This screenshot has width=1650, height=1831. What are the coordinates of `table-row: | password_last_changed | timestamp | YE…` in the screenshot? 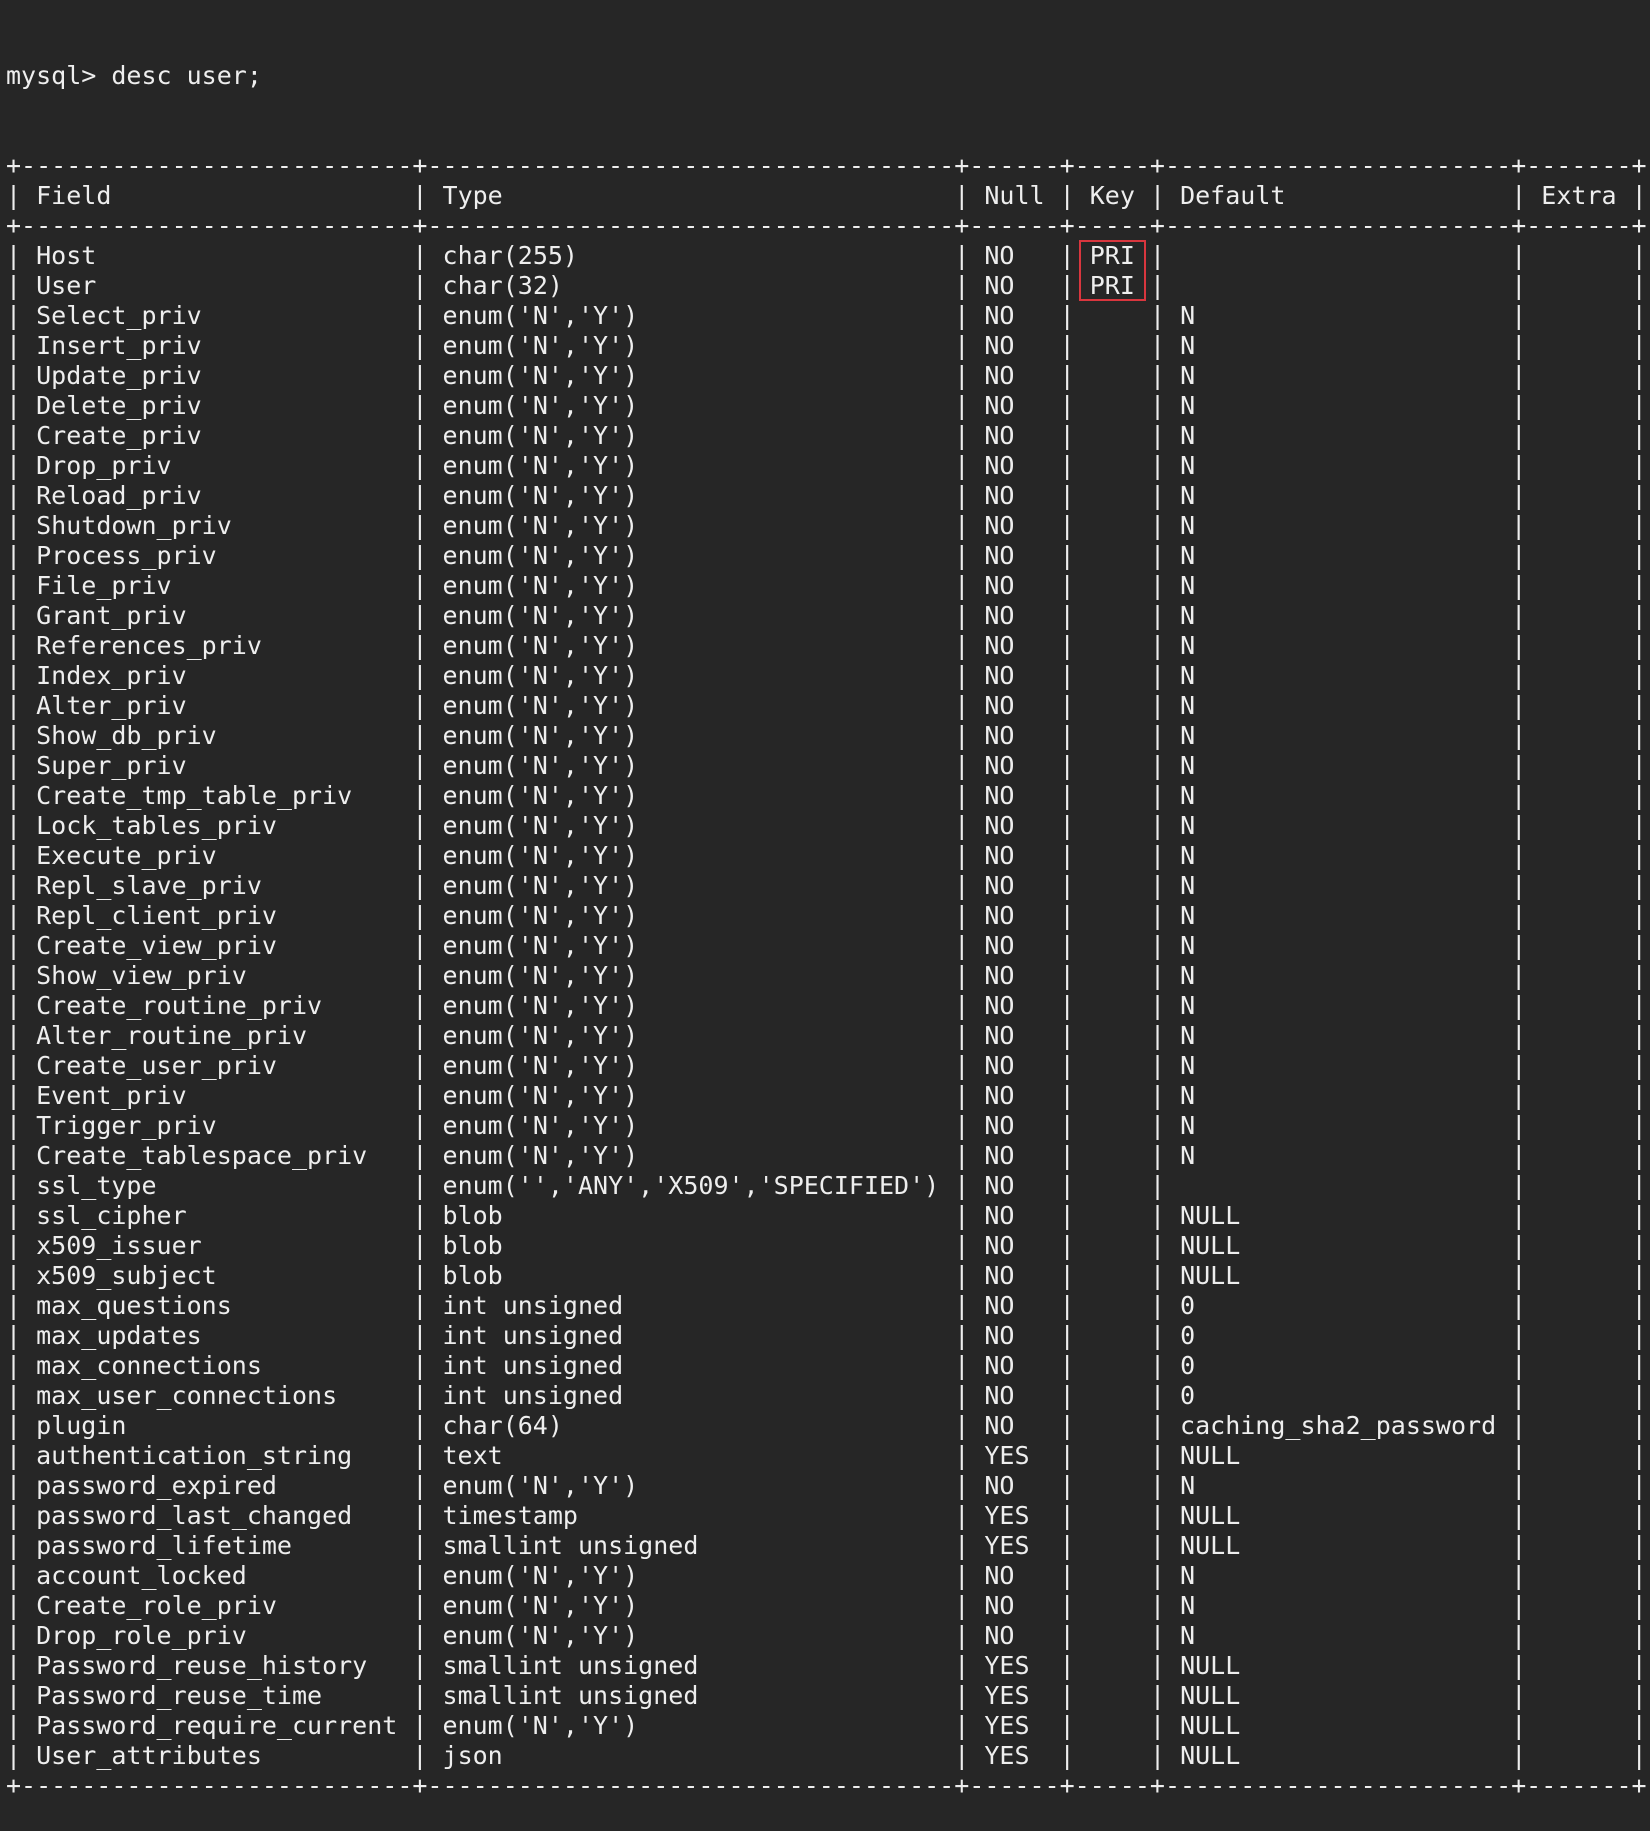 It's located at (826, 1515).